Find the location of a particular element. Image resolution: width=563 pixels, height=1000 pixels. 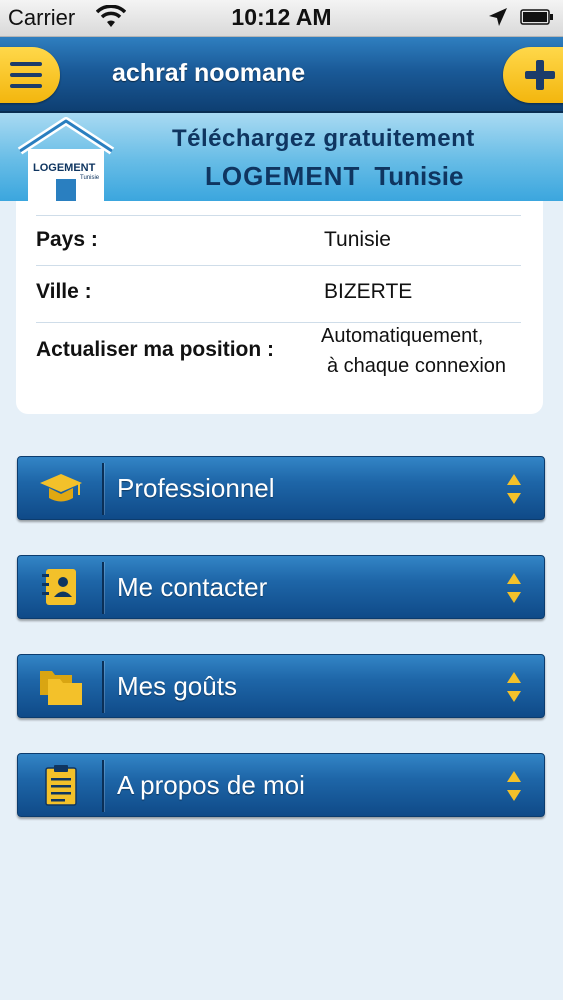

logement-logo: LOGEMENT Tunisie is located at coordinates (66, 159).